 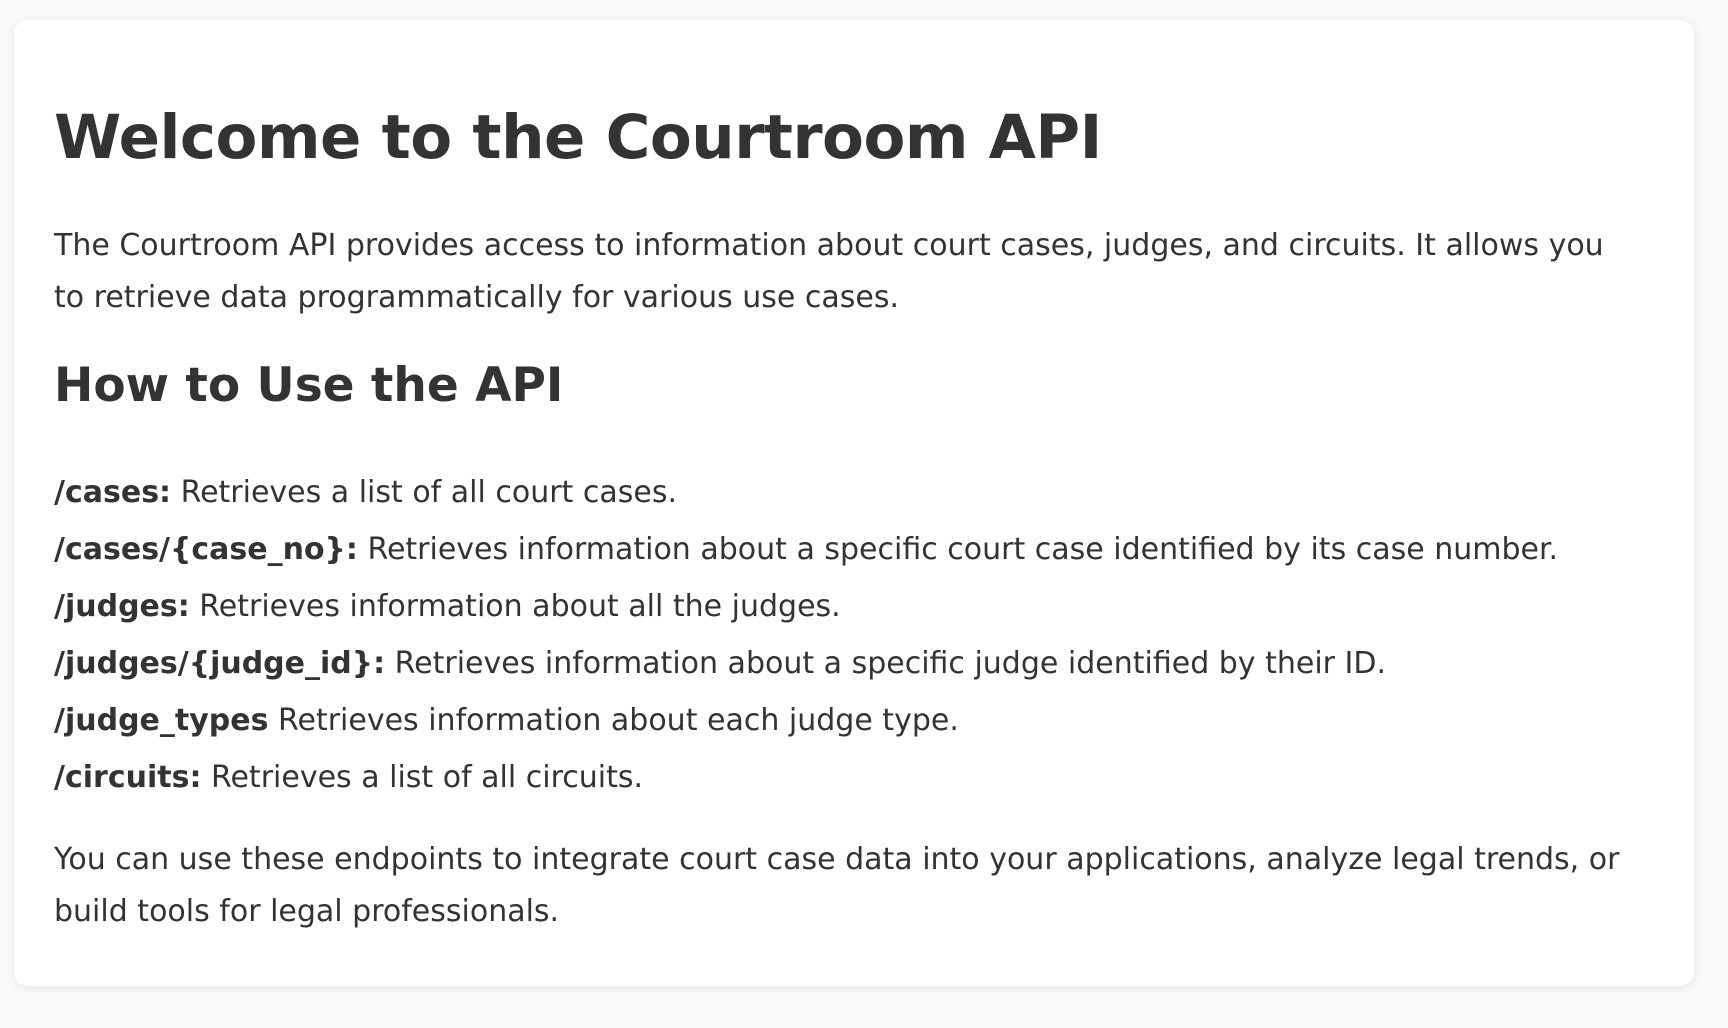 What do you see at coordinates (128, 777) in the screenshot?
I see `endpoint-path: /circuits:` at bounding box center [128, 777].